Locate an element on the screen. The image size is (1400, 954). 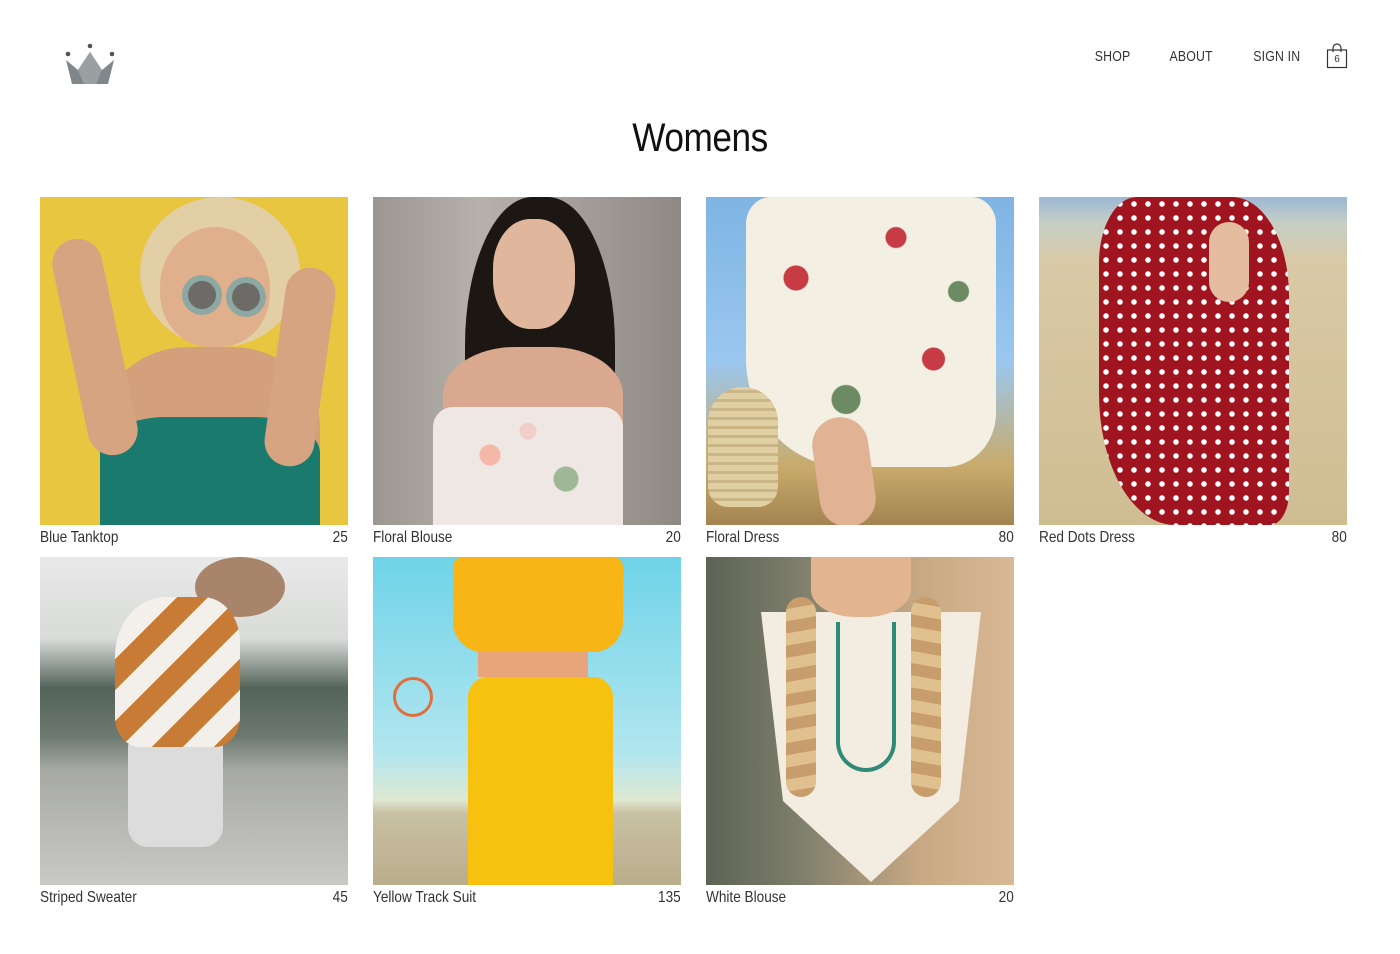
cart-button: 6 is located at coordinates (1337, 56).